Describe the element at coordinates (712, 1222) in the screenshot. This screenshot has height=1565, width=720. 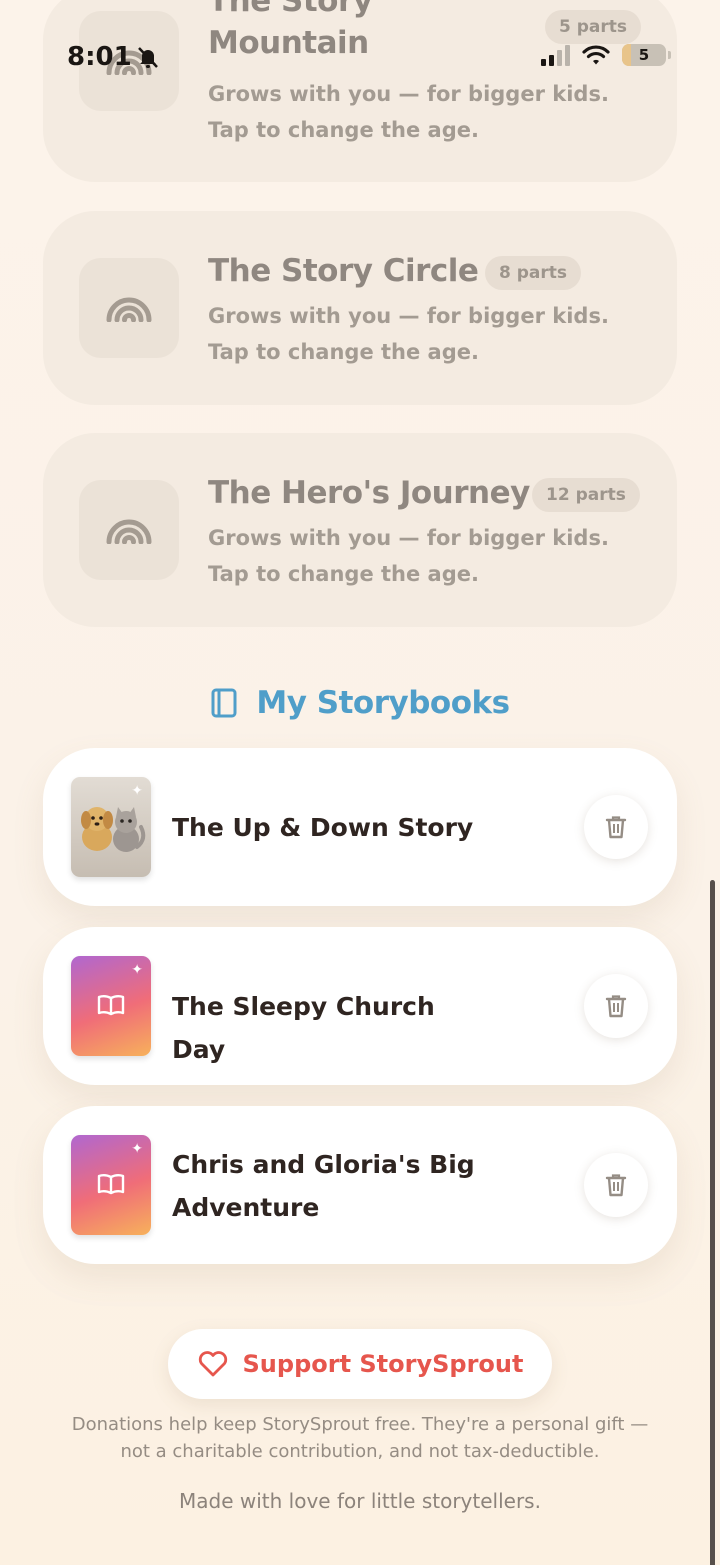
I see `scrollbar` at that location.